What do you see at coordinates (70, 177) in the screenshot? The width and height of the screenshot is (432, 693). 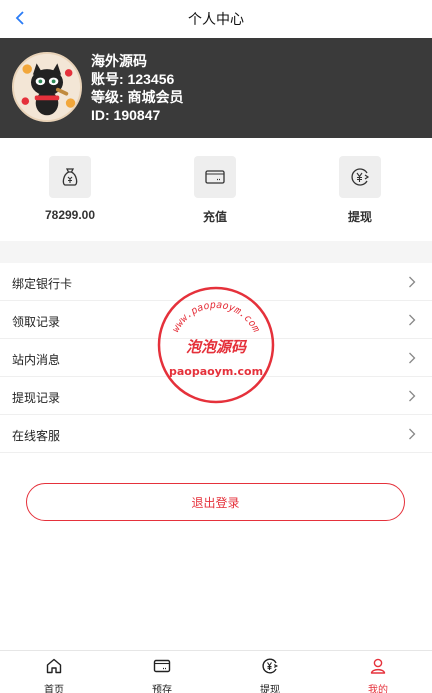 I see `money-bag-icon` at bounding box center [70, 177].